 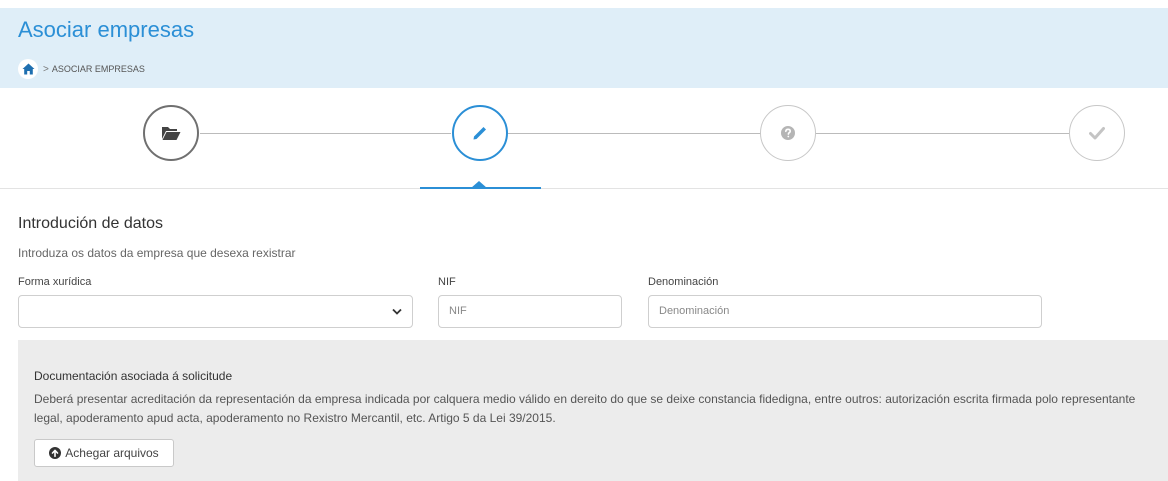 What do you see at coordinates (479, 184) in the screenshot?
I see `active-step-arrow` at bounding box center [479, 184].